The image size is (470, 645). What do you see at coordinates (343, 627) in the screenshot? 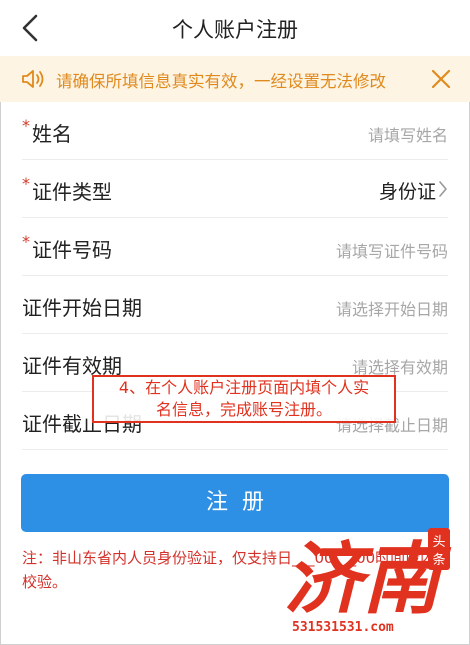
I see `watermark-domain: 531531531.com` at bounding box center [343, 627].